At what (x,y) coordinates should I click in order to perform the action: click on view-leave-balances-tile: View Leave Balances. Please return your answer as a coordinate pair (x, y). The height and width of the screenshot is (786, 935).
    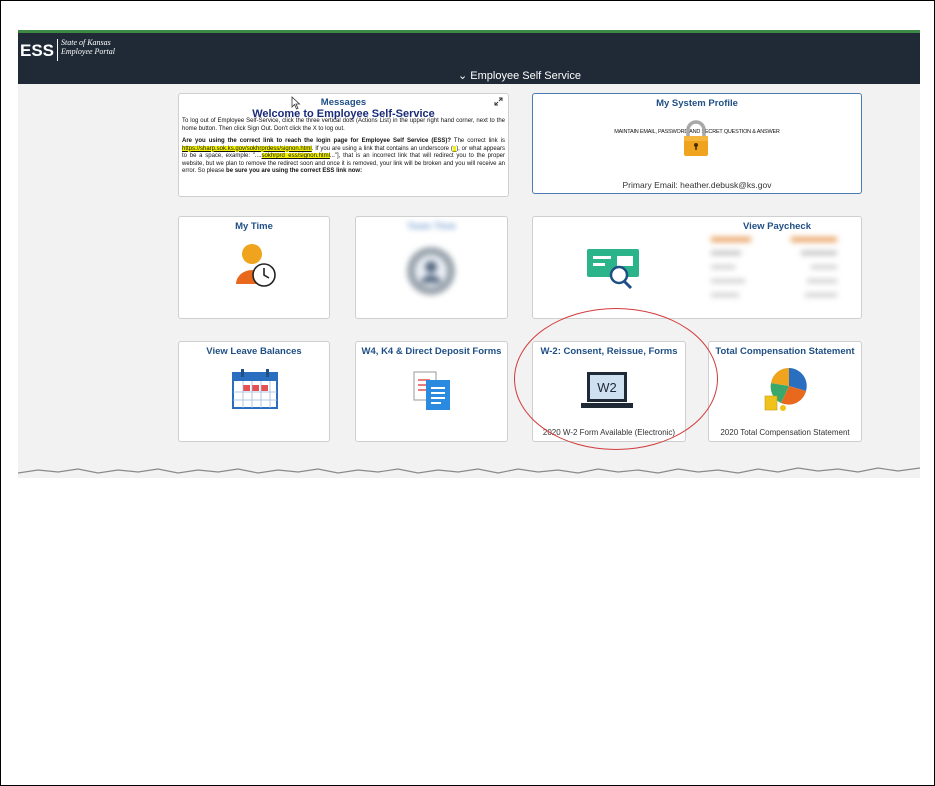
    Looking at the image, I should click on (254, 391).